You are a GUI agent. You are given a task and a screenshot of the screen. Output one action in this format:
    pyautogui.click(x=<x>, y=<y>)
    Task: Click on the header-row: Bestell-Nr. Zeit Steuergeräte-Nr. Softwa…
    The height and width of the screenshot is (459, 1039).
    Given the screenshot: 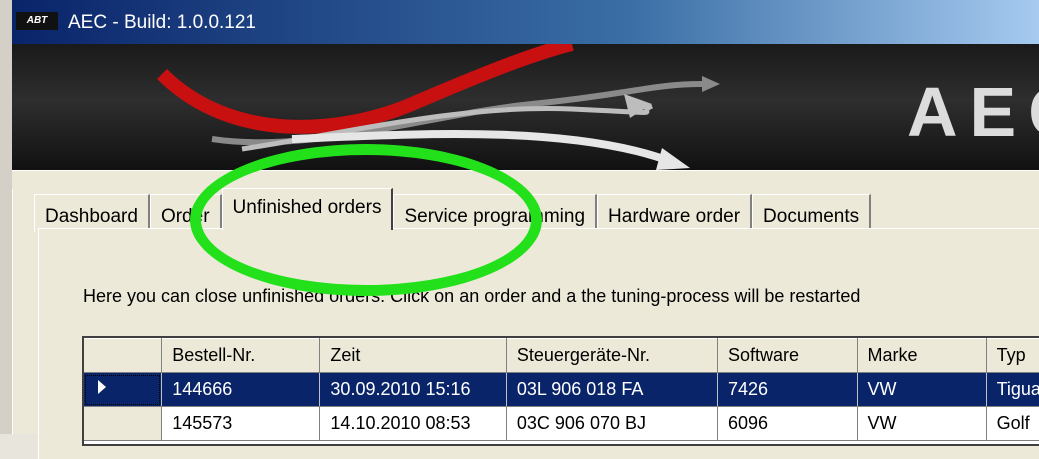 What is the action you would take?
    pyautogui.click(x=561, y=355)
    